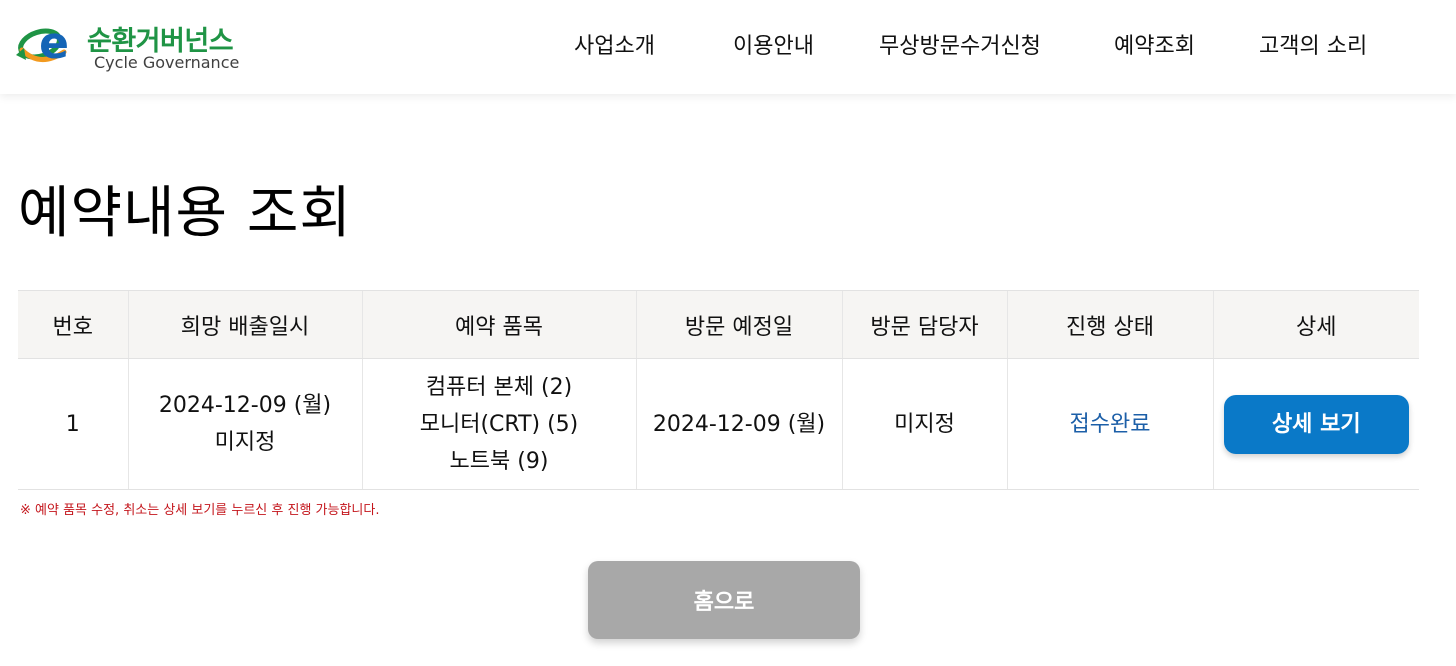 This screenshot has width=1456, height=666. What do you see at coordinates (73, 424) in the screenshot?
I see `cell-number: 1` at bounding box center [73, 424].